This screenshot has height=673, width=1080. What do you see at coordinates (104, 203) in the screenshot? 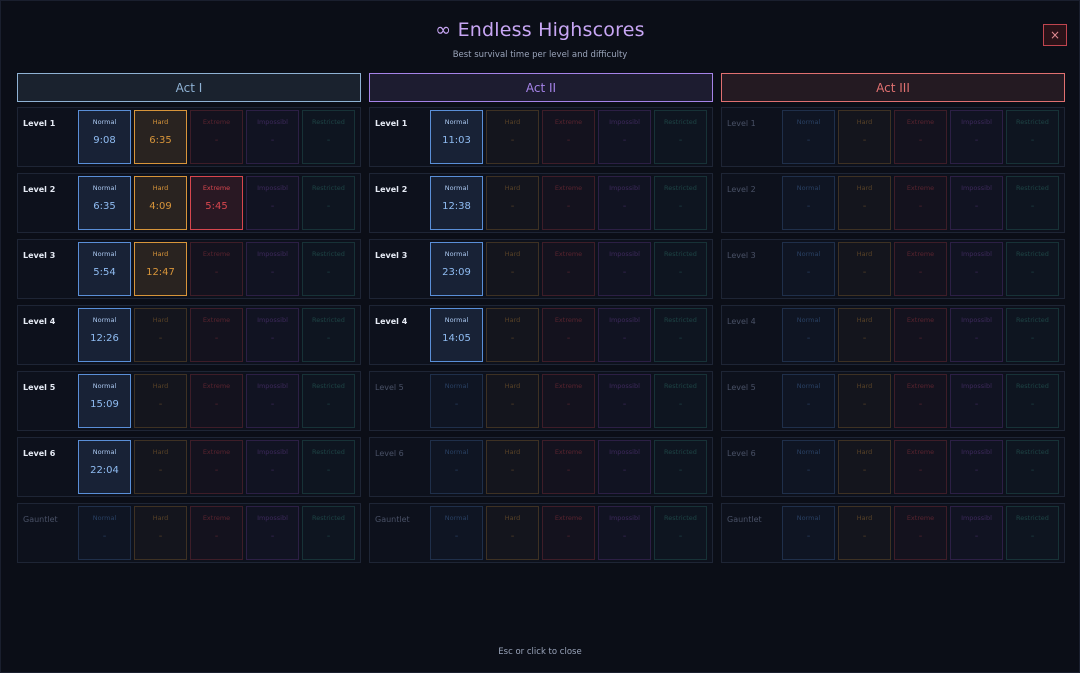
I see `score-cell-normal: Normal 6:35` at bounding box center [104, 203].